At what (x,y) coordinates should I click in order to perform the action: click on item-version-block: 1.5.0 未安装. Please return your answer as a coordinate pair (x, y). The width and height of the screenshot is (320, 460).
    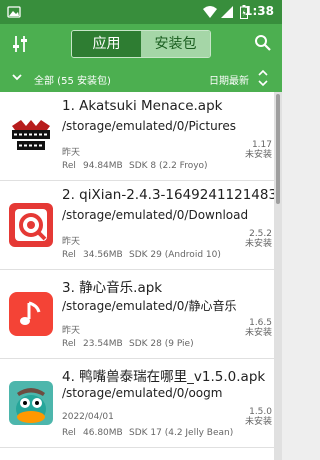
    Looking at the image, I should click on (258, 417).